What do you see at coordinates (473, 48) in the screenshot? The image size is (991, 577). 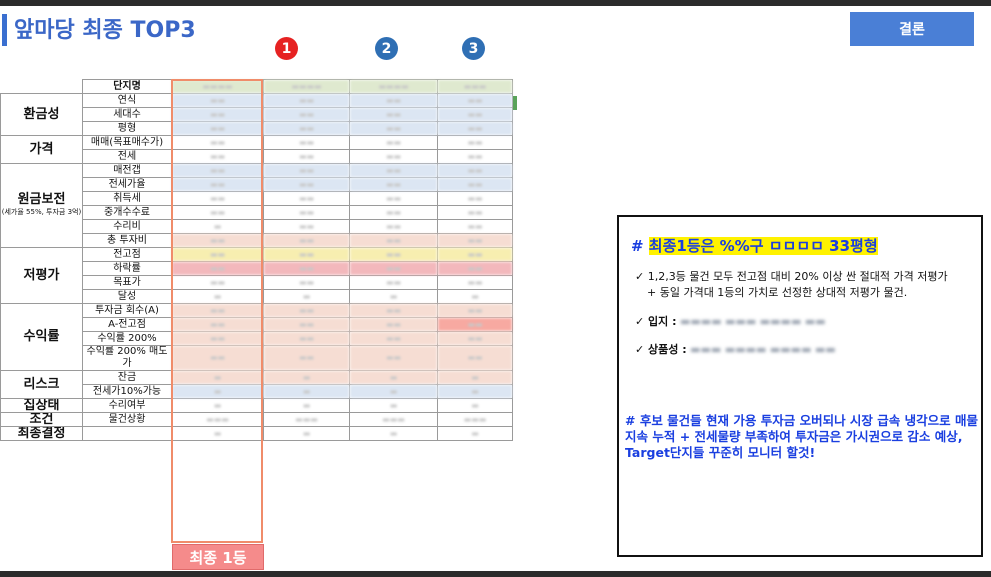 I see `rank-badge-3: 3` at bounding box center [473, 48].